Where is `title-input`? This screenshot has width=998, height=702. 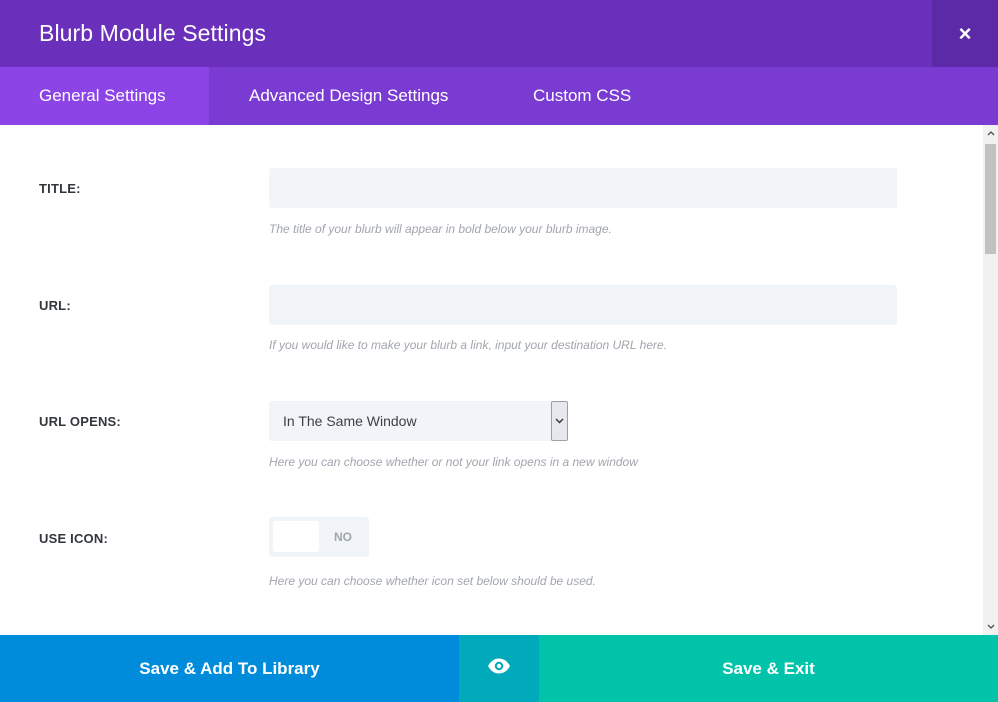 title-input is located at coordinates (583, 188).